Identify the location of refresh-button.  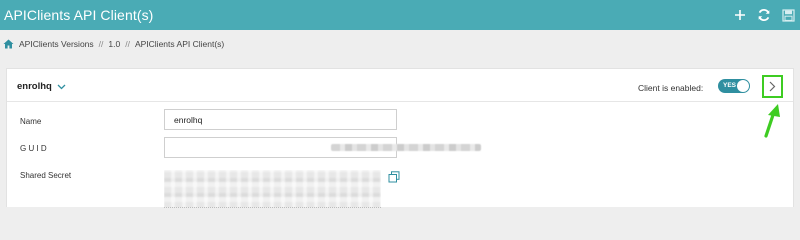
(764, 15).